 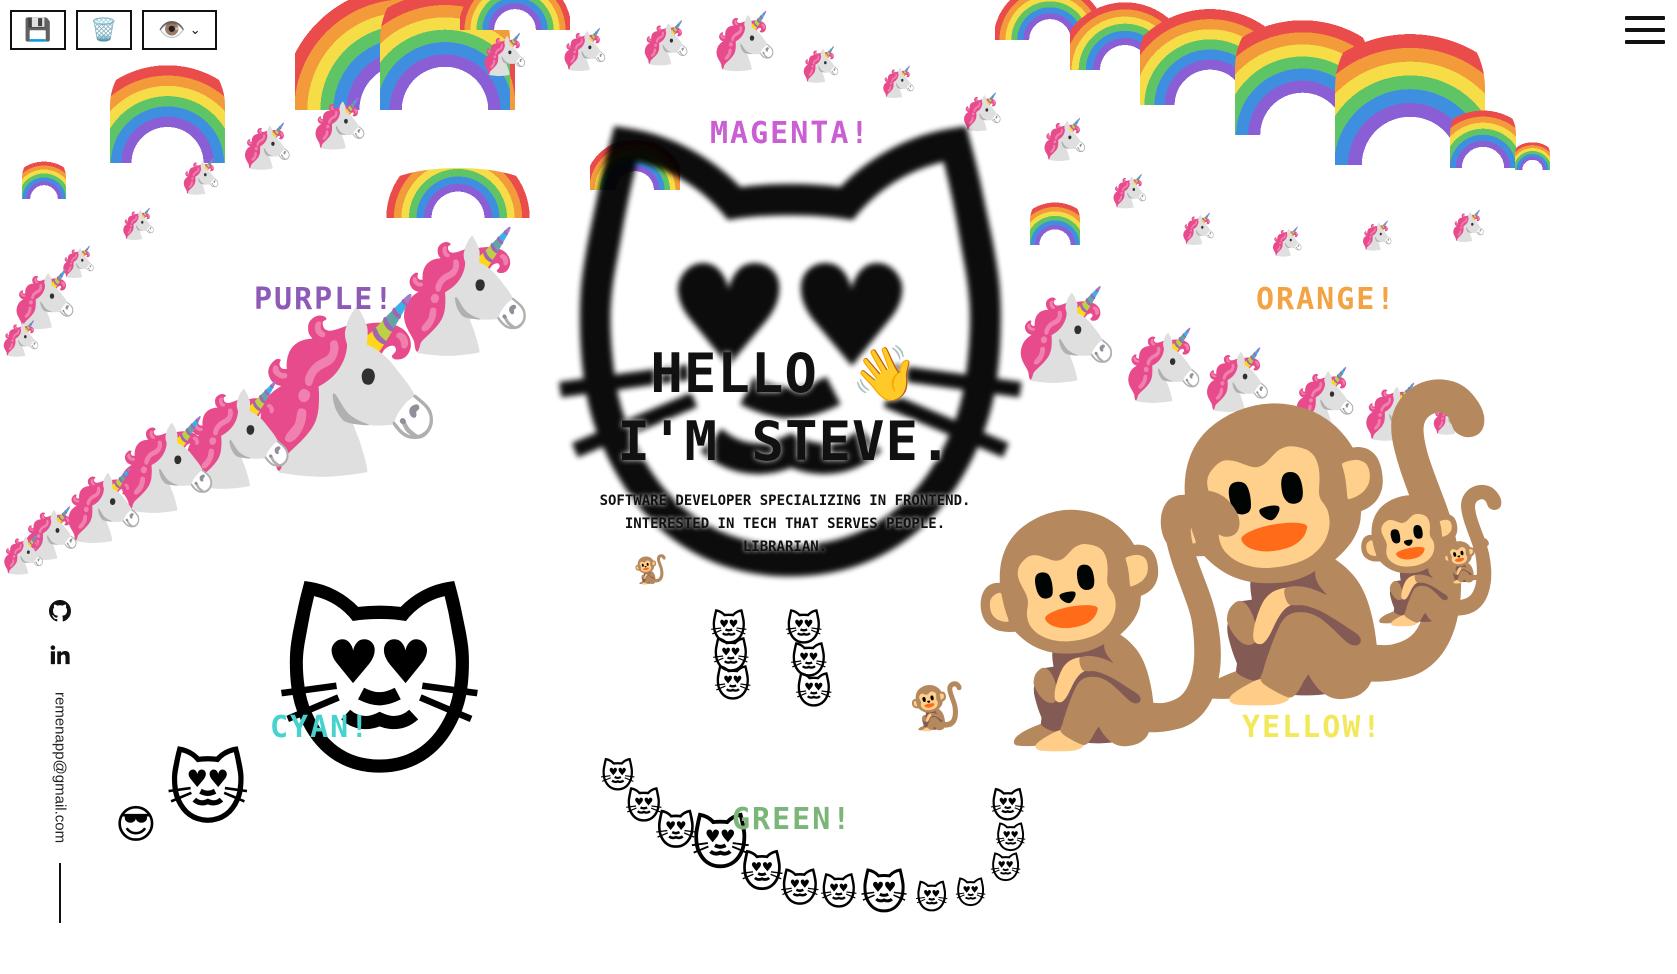 I want to click on save-button: 💾, so click(x=38, y=30).